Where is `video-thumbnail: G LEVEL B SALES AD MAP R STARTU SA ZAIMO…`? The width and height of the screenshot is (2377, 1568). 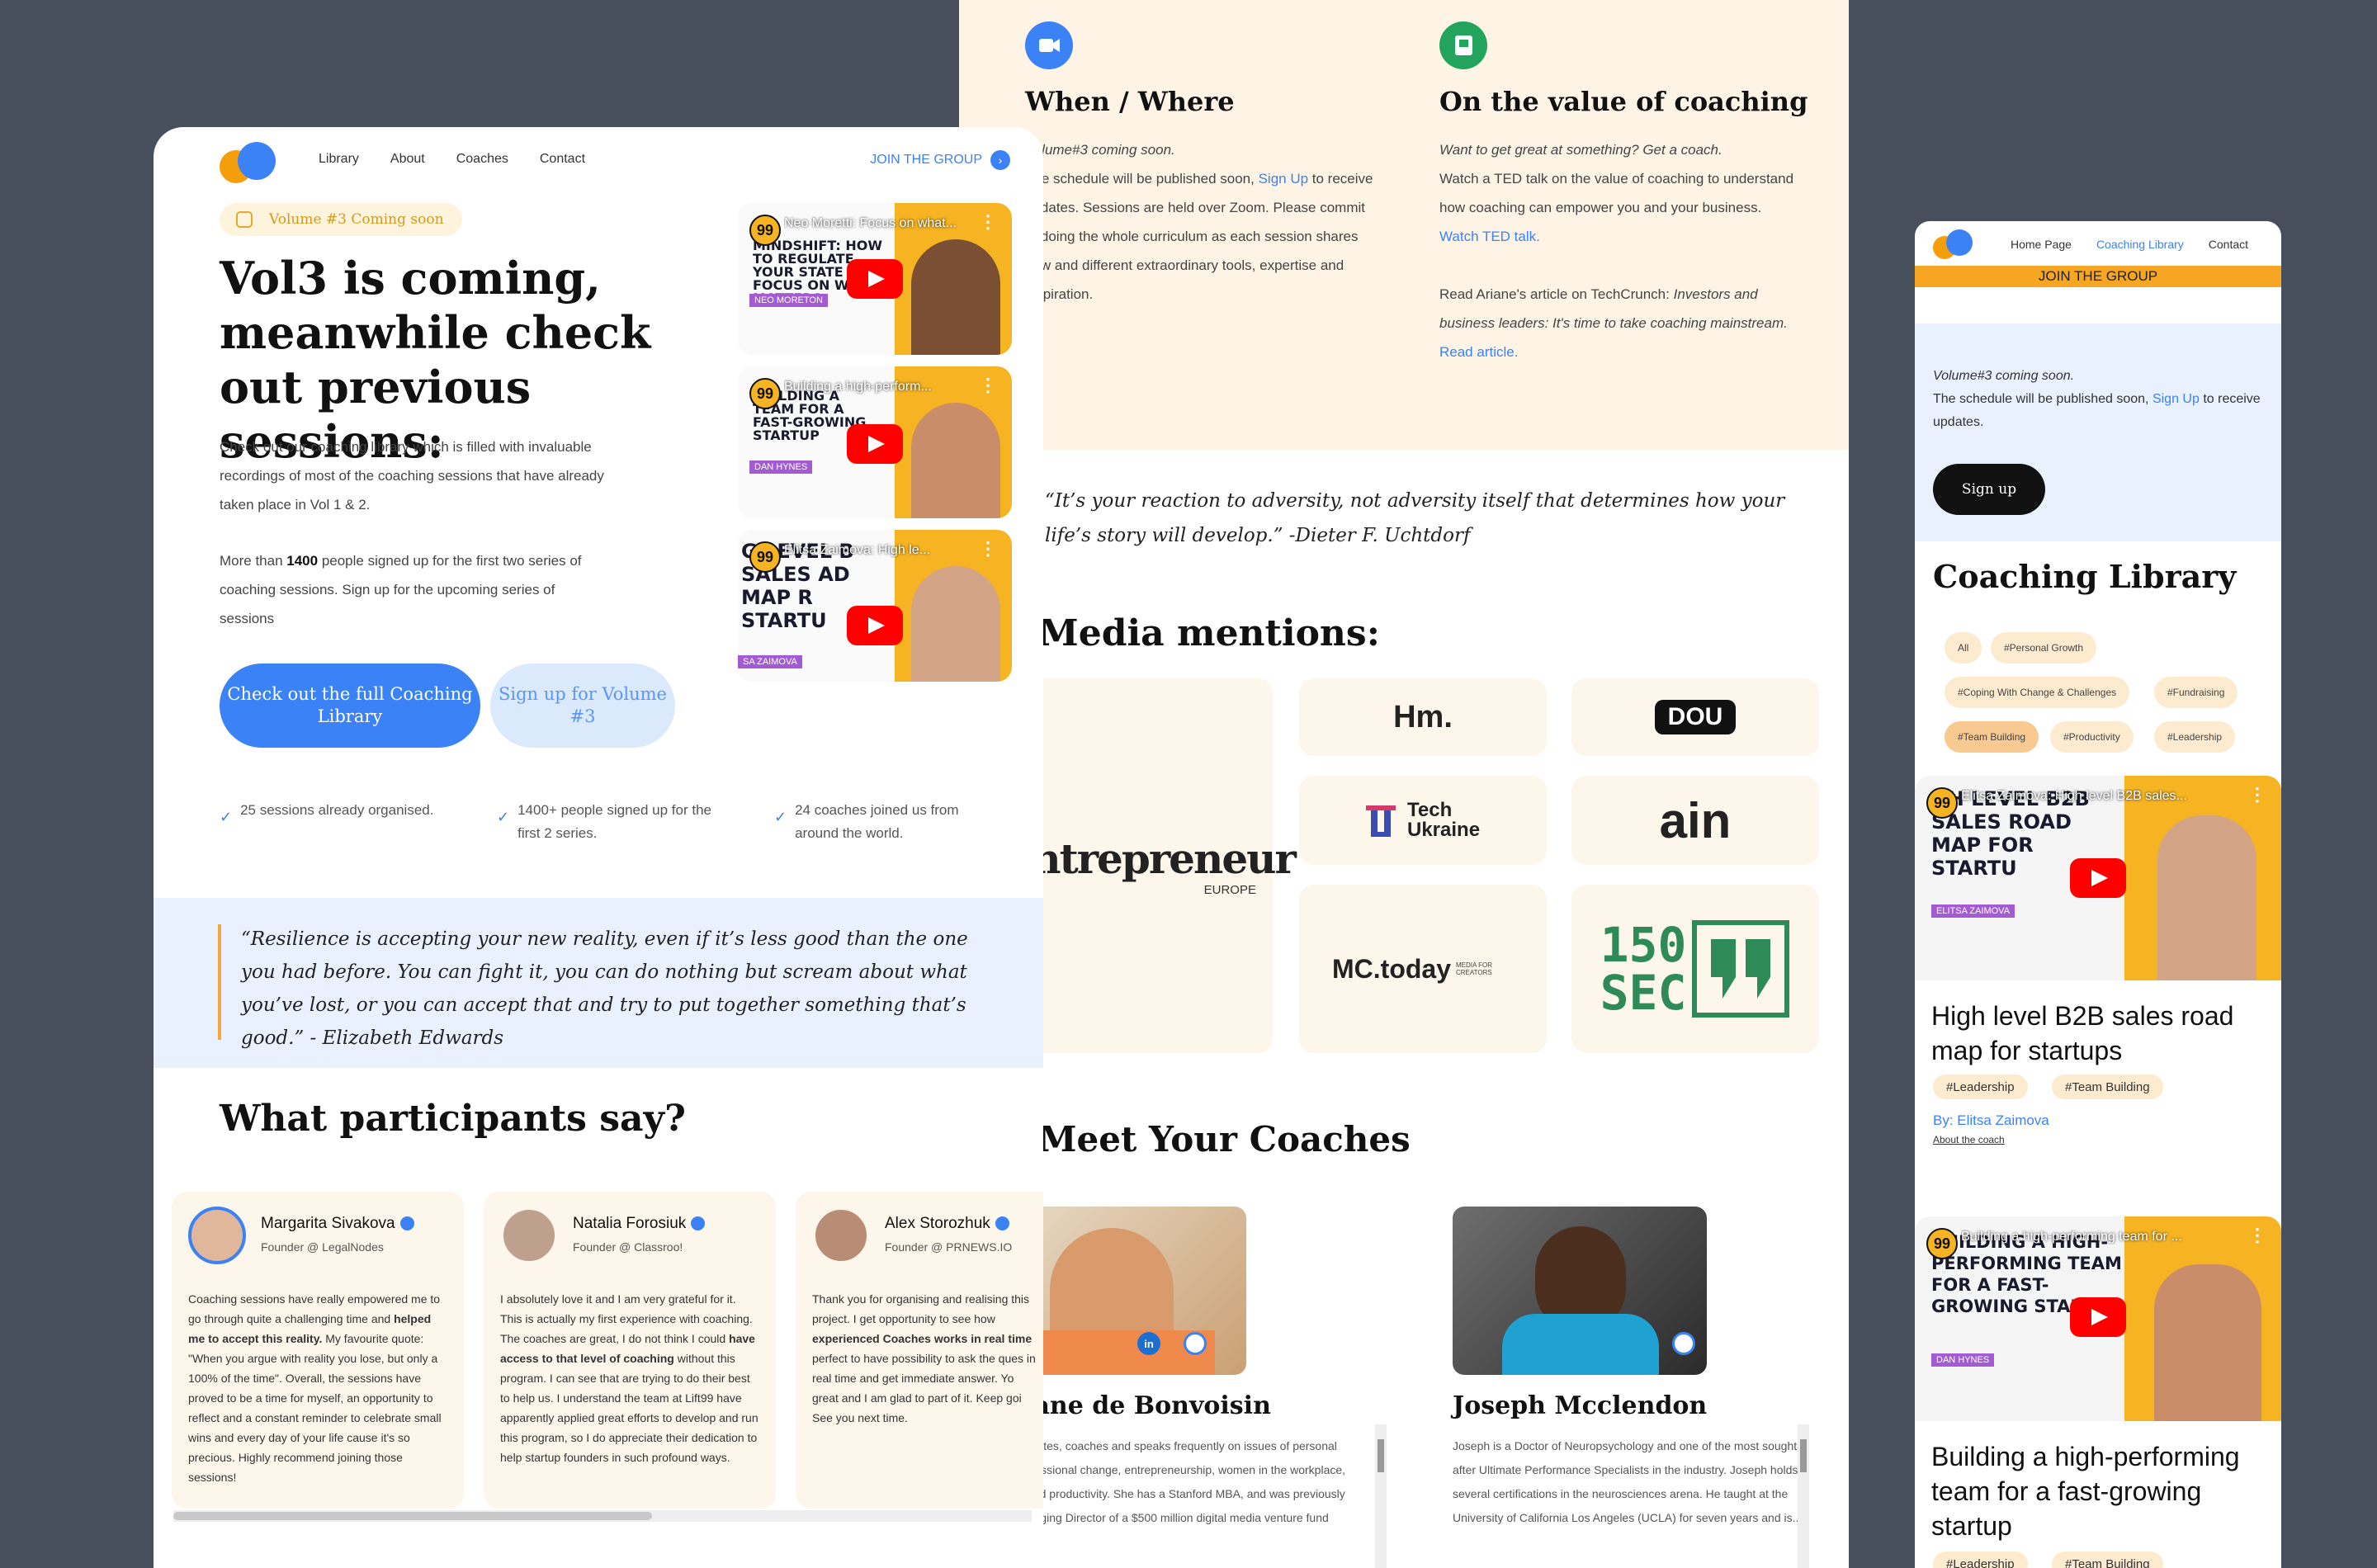 video-thumbnail: G LEVEL B SALES AD MAP R STARTU SA ZAIMO… is located at coordinates (875, 606).